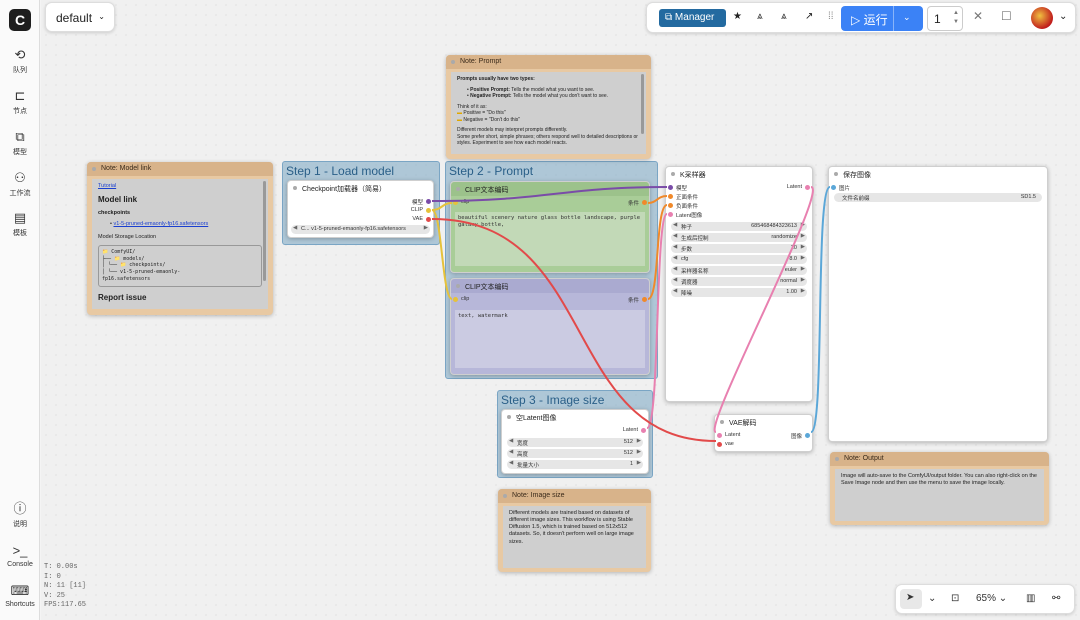  Describe the element at coordinates (911, 599) in the screenshot. I see `select-pointer-icon: ➤` at that location.